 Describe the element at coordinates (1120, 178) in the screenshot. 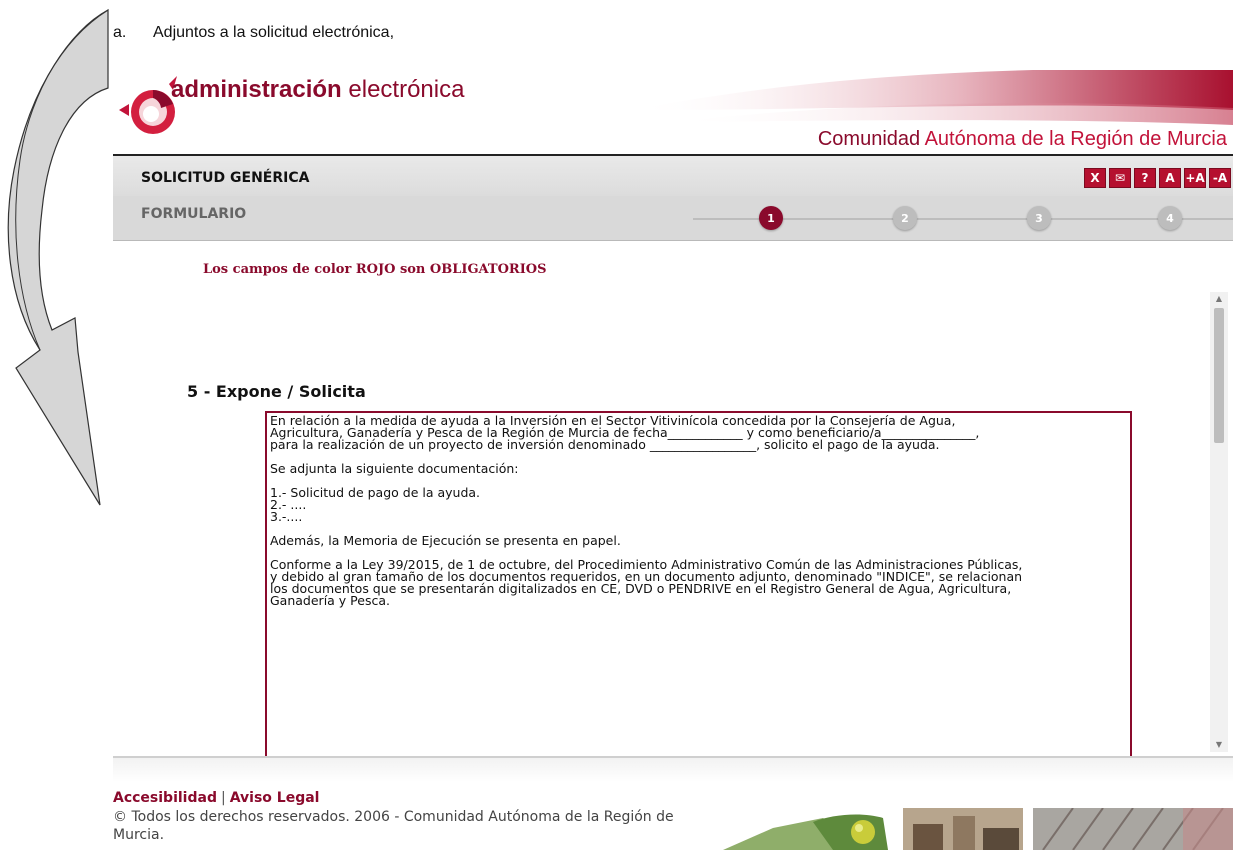

I see `email-button: ✉` at that location.